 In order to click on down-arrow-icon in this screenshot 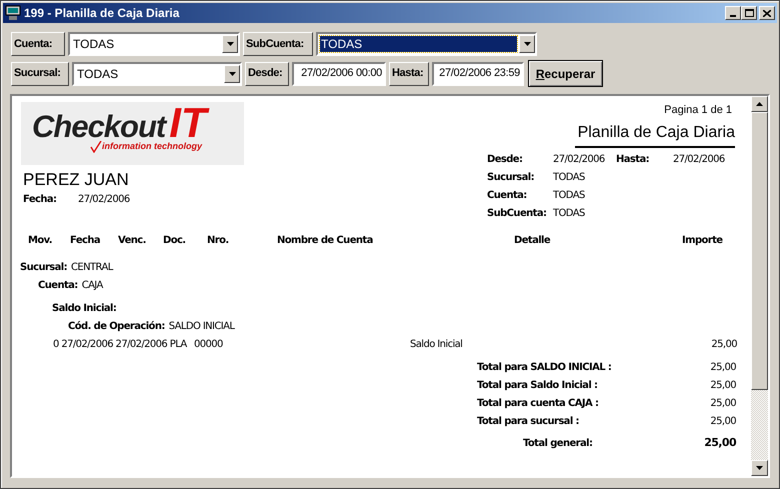, I will do `click(759, 468)`.